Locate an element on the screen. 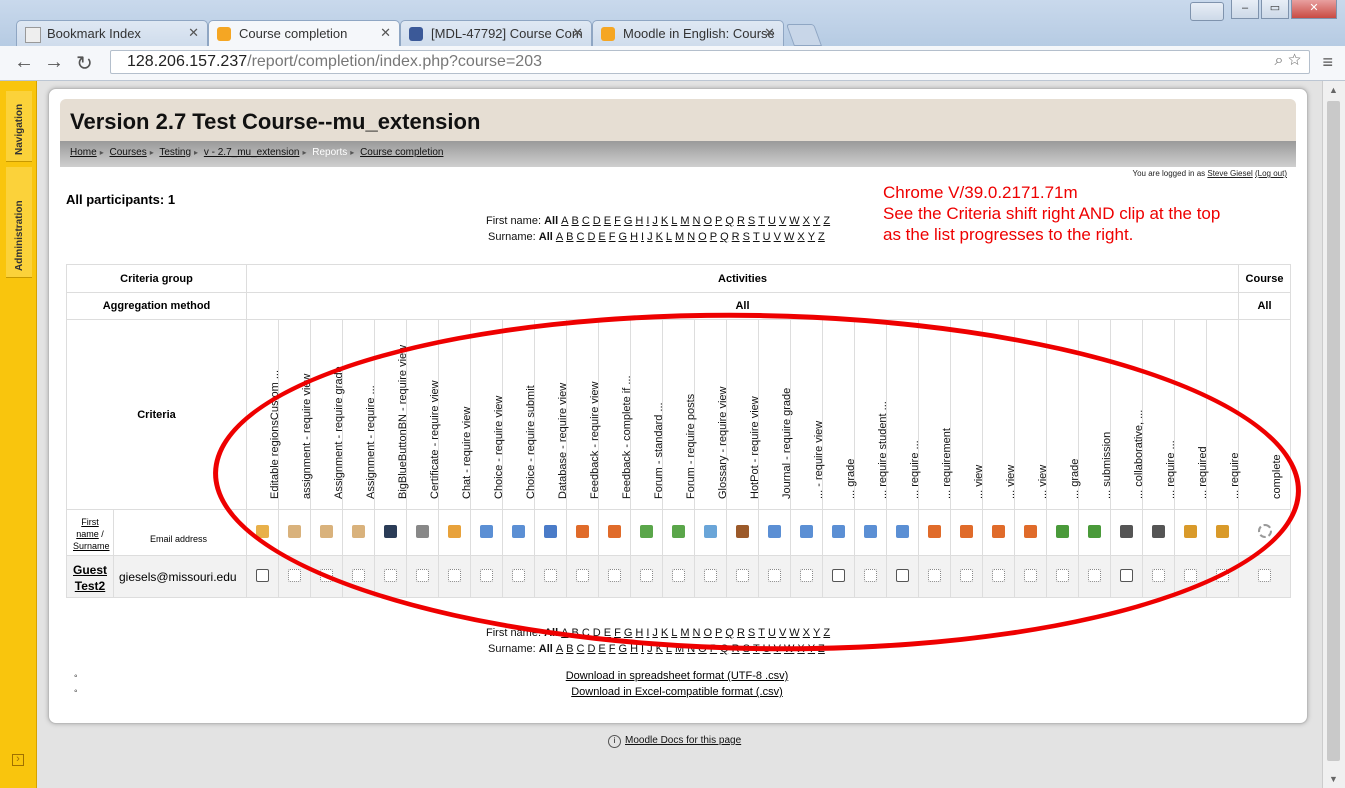 Image resolution: width=1345 pixels, height=788 pixels. tab-course-completion: Course completion ✕ is located at coordinates (304, 33).